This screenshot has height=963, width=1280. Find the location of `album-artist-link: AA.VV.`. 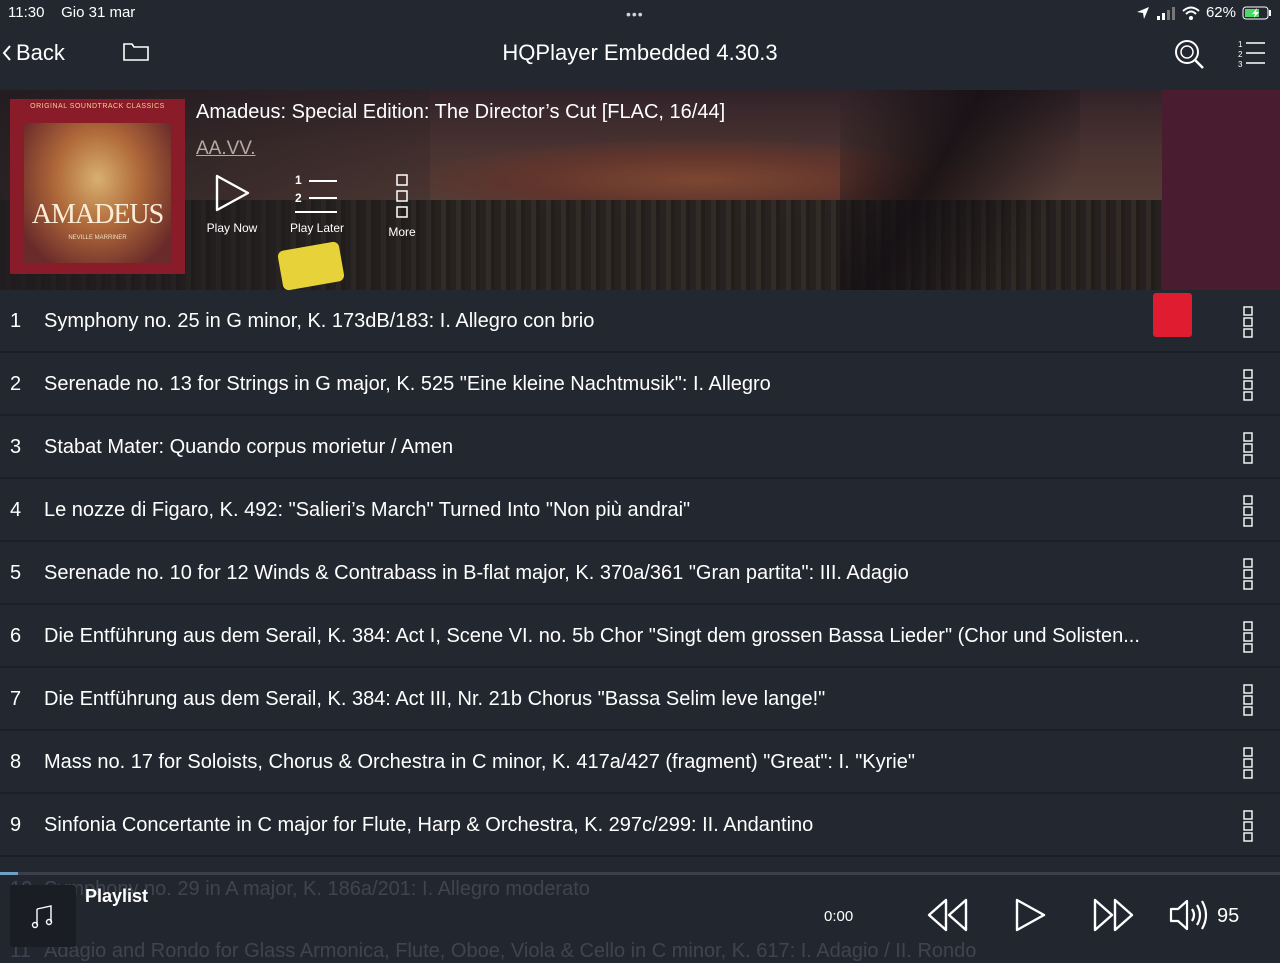

album-artist-link: AA.VV. is located at coordinates (226, 149).